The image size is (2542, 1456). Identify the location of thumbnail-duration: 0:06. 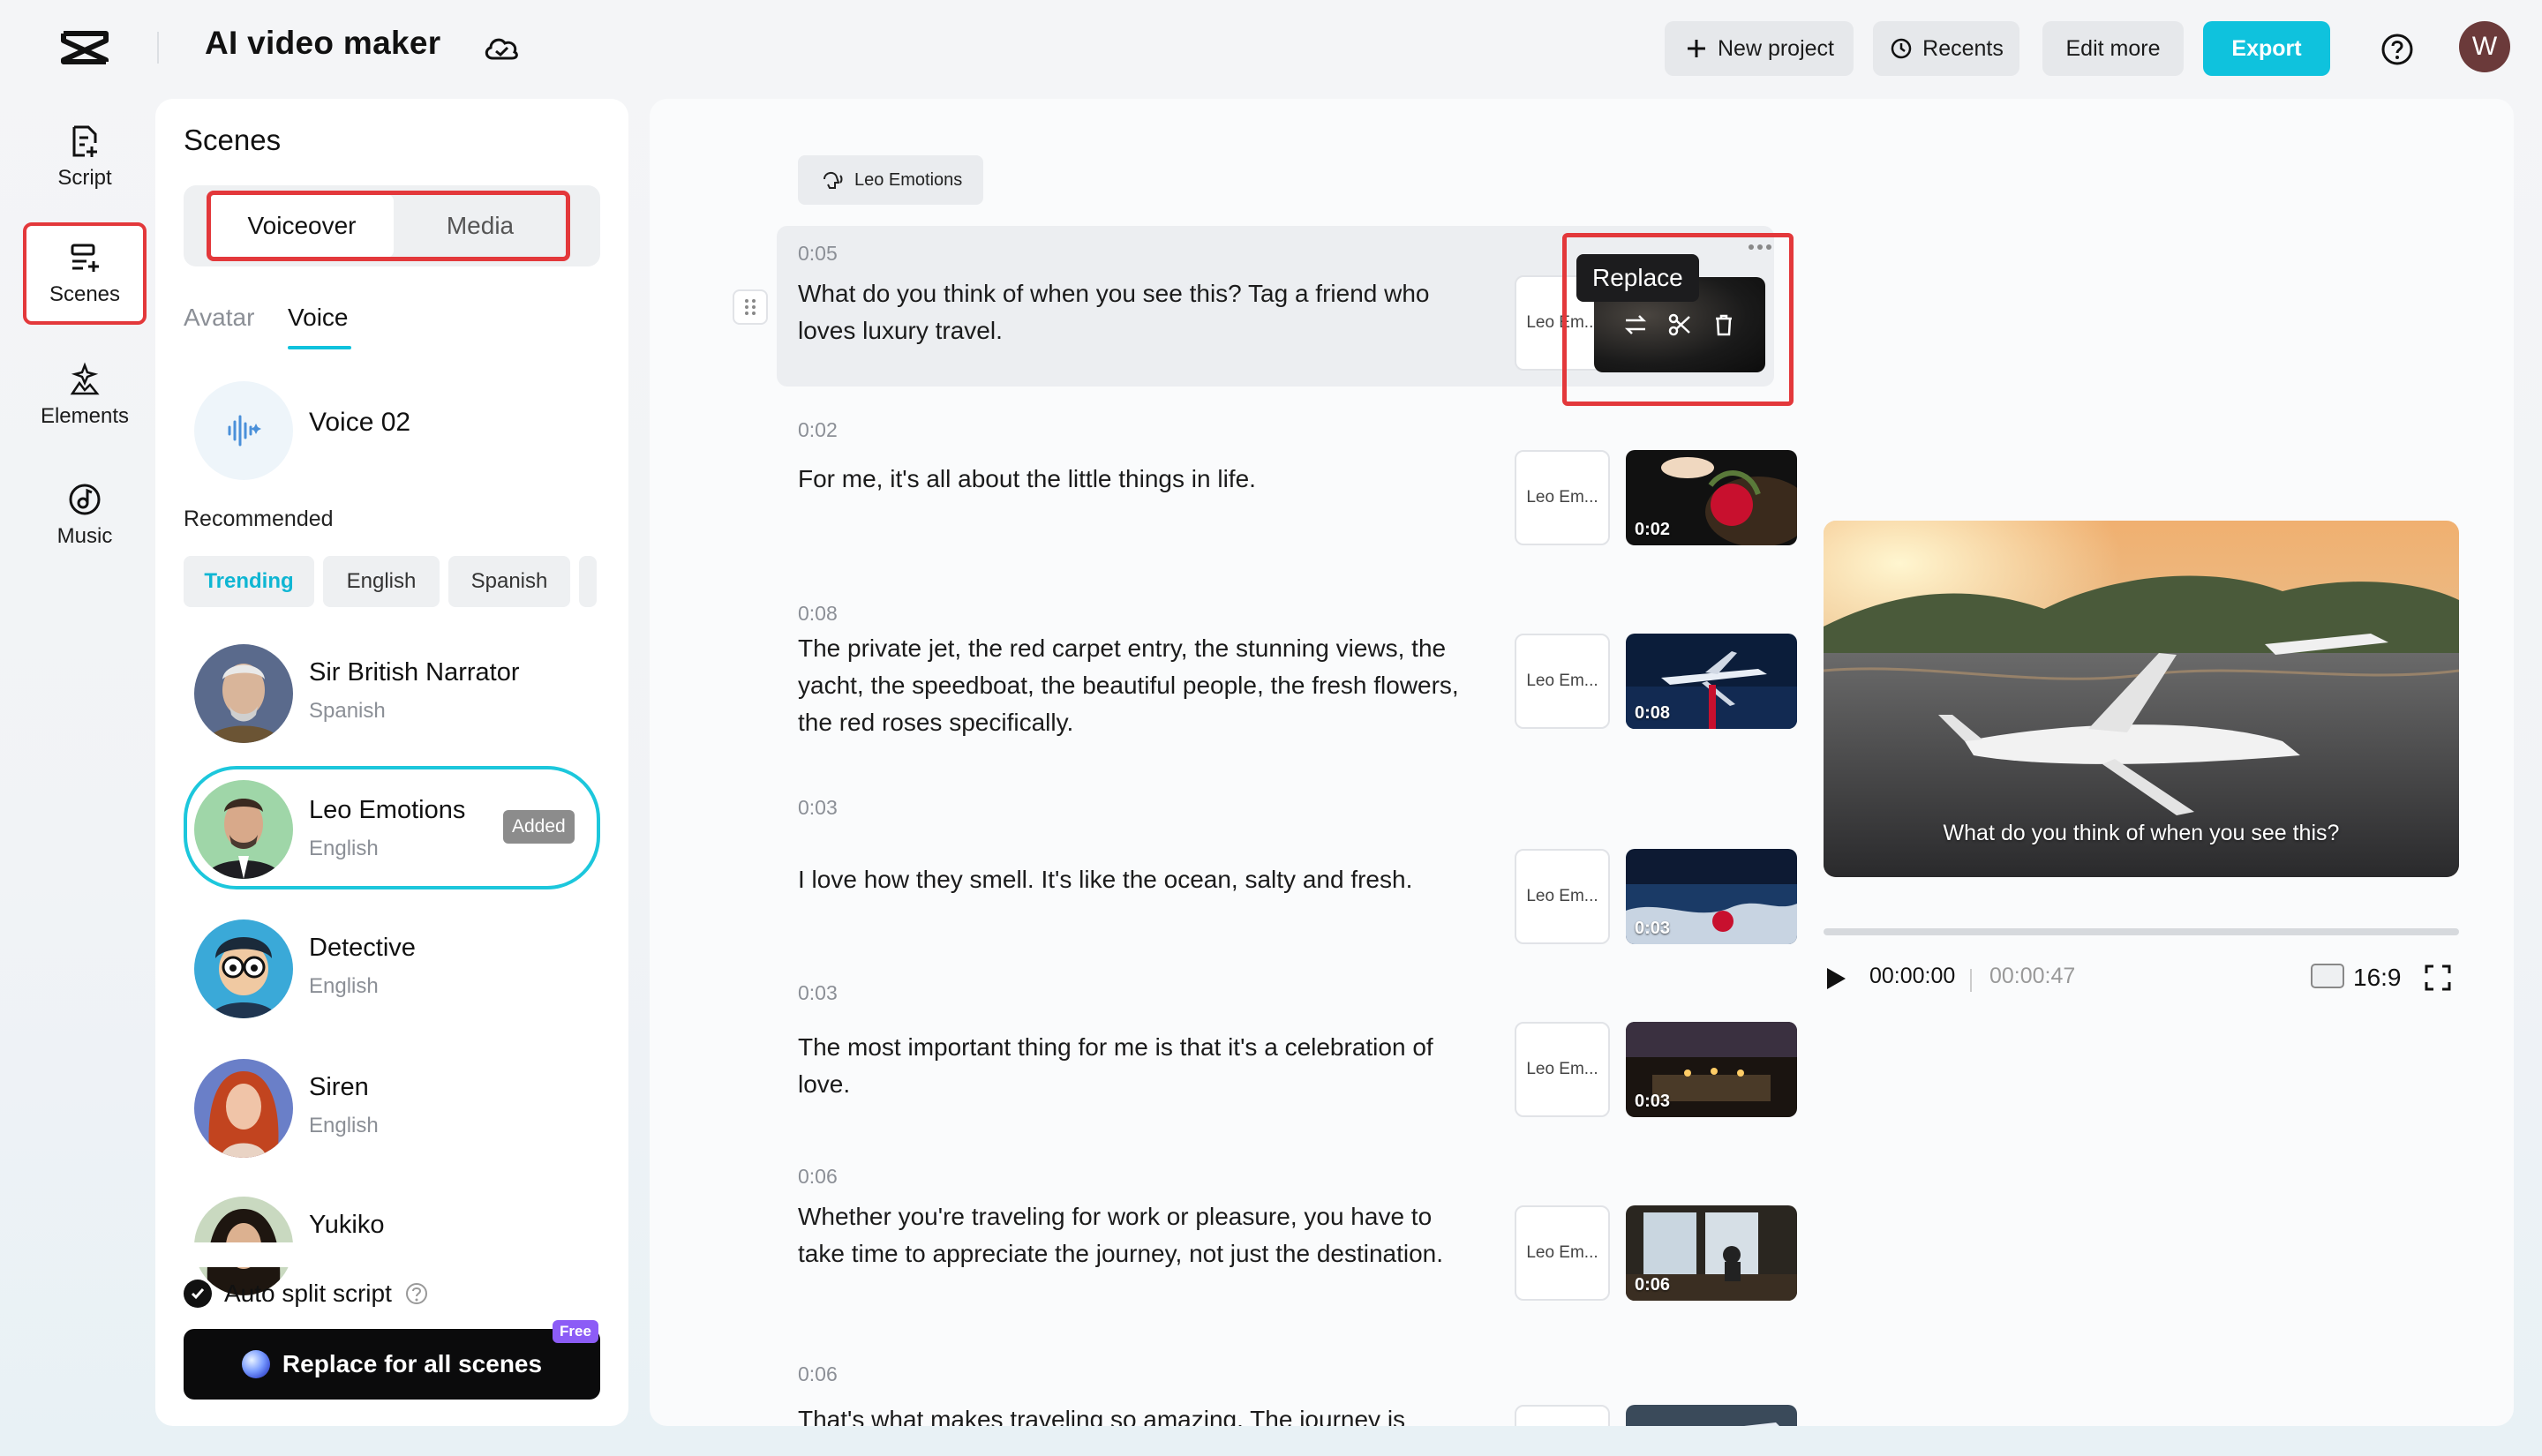
(1653, 1285).